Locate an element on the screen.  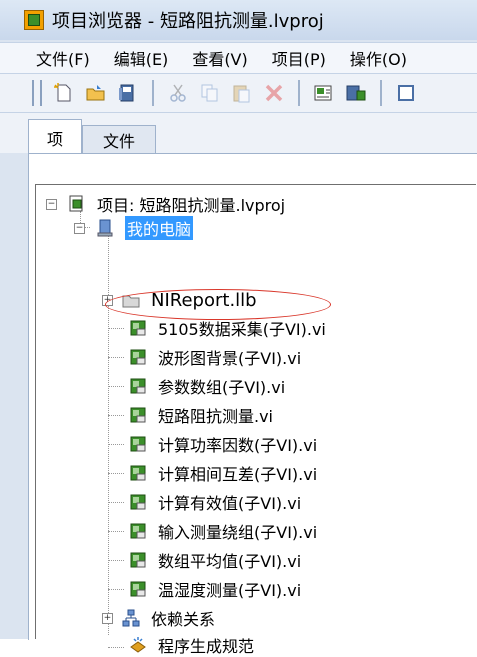
new-file-button is located at coordinates (64, 93).